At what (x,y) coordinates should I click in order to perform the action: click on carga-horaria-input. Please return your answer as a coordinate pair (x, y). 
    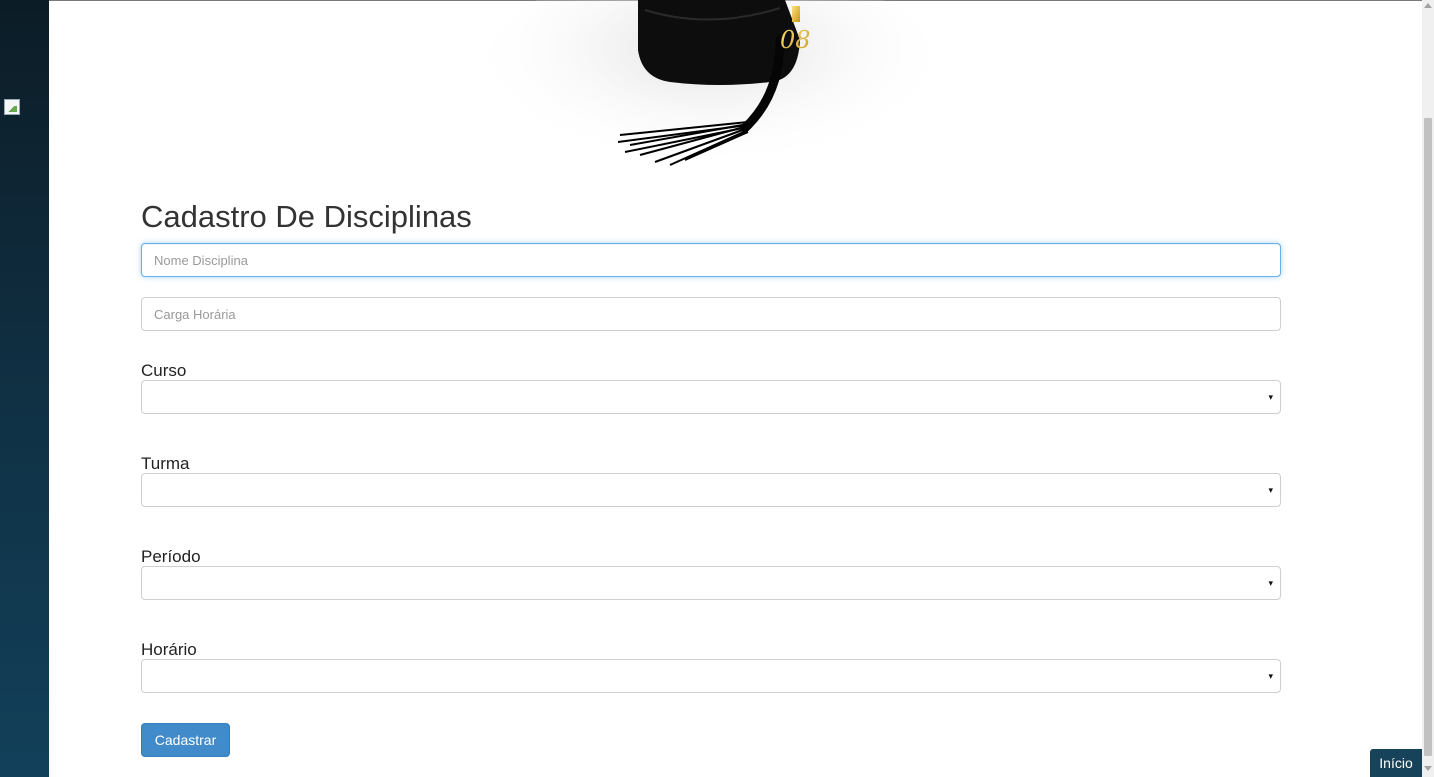
    Looking at the image, I should click on (711, 314).